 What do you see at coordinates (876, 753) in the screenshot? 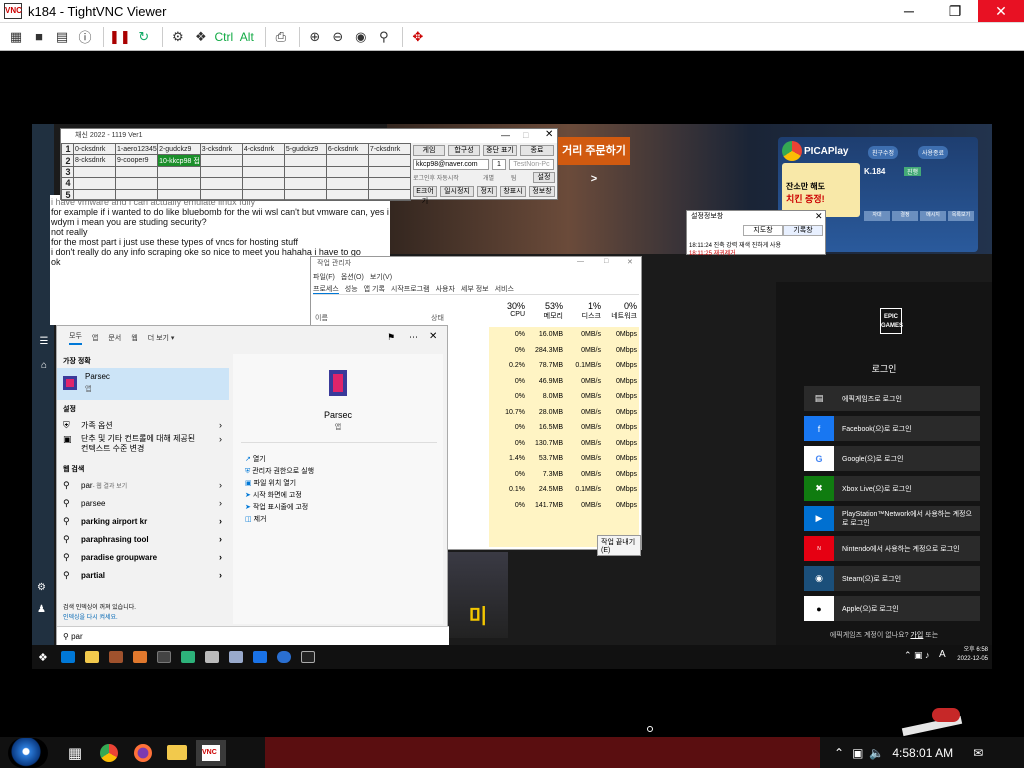
I see `volume-icon: 🔈` at bounding box center [876, 753].